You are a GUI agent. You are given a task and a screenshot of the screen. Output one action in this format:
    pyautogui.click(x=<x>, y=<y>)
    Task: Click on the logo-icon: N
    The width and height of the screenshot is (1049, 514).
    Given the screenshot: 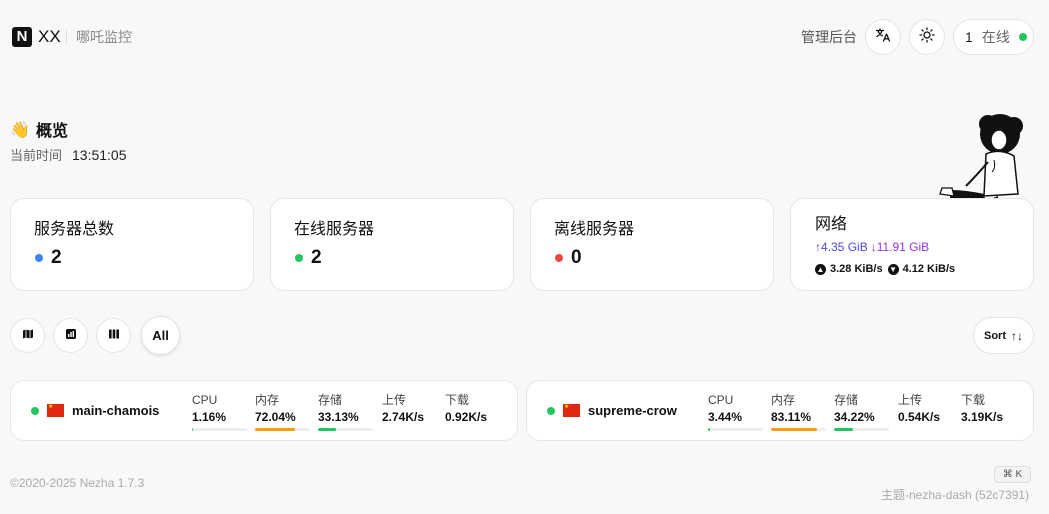 What is the action you would take?
    pyautogui.click(x=22, y=37)
    